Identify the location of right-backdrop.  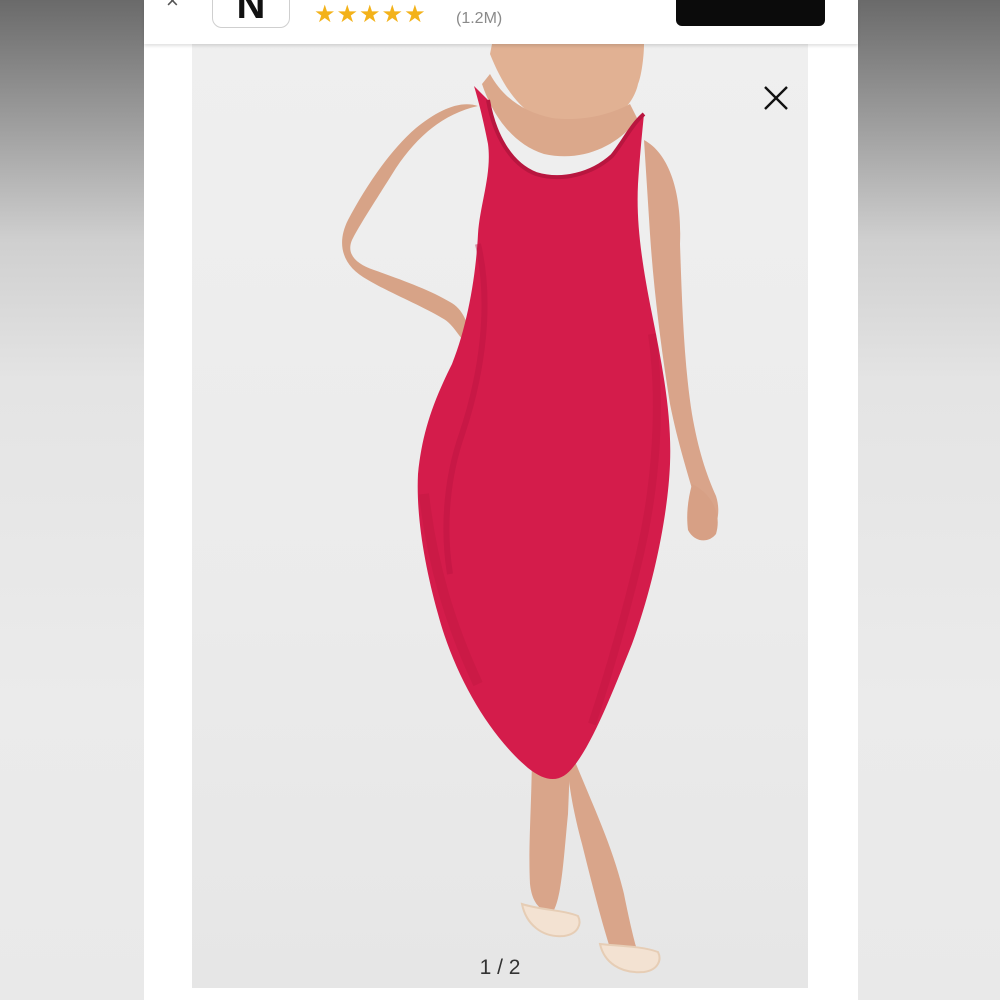
(929, 500).